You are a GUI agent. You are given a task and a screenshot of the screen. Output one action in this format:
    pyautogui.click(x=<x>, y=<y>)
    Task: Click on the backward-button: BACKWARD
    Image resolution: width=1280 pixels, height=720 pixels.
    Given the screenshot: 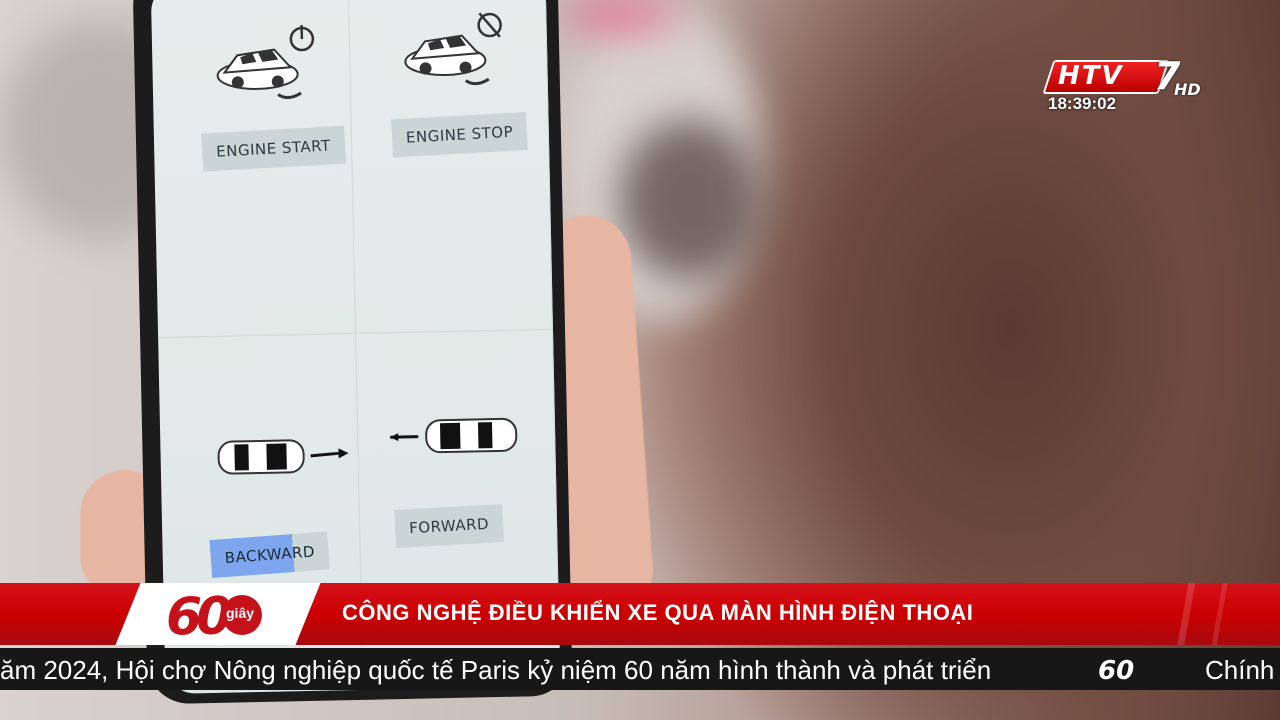 What is the action you would take?
    pyautogui.click(x=270, y=555)
    